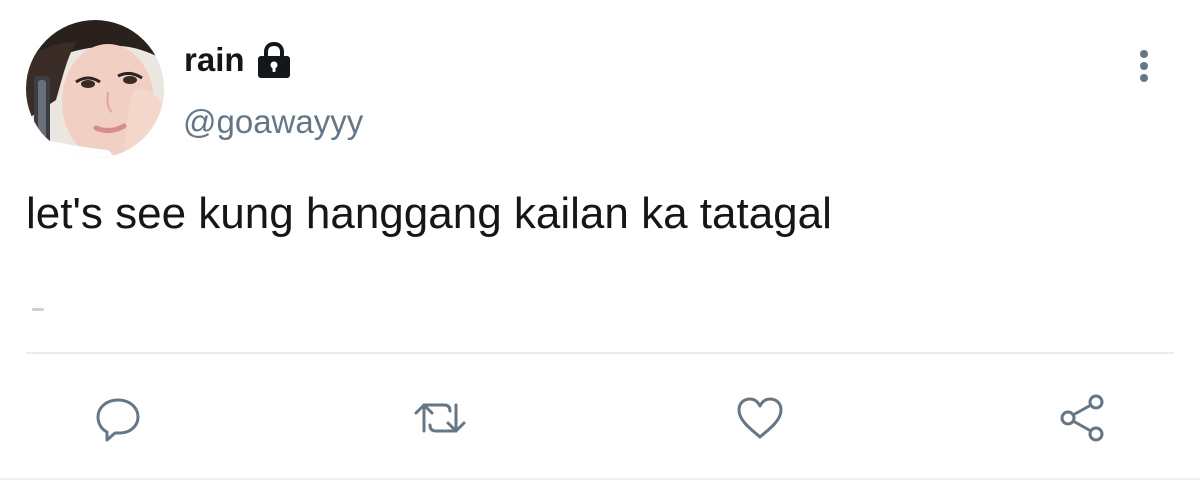 Image resolution: width=1200 pixels, height=495 pixels. I want to click on more-options-button, so click(1144, 66).